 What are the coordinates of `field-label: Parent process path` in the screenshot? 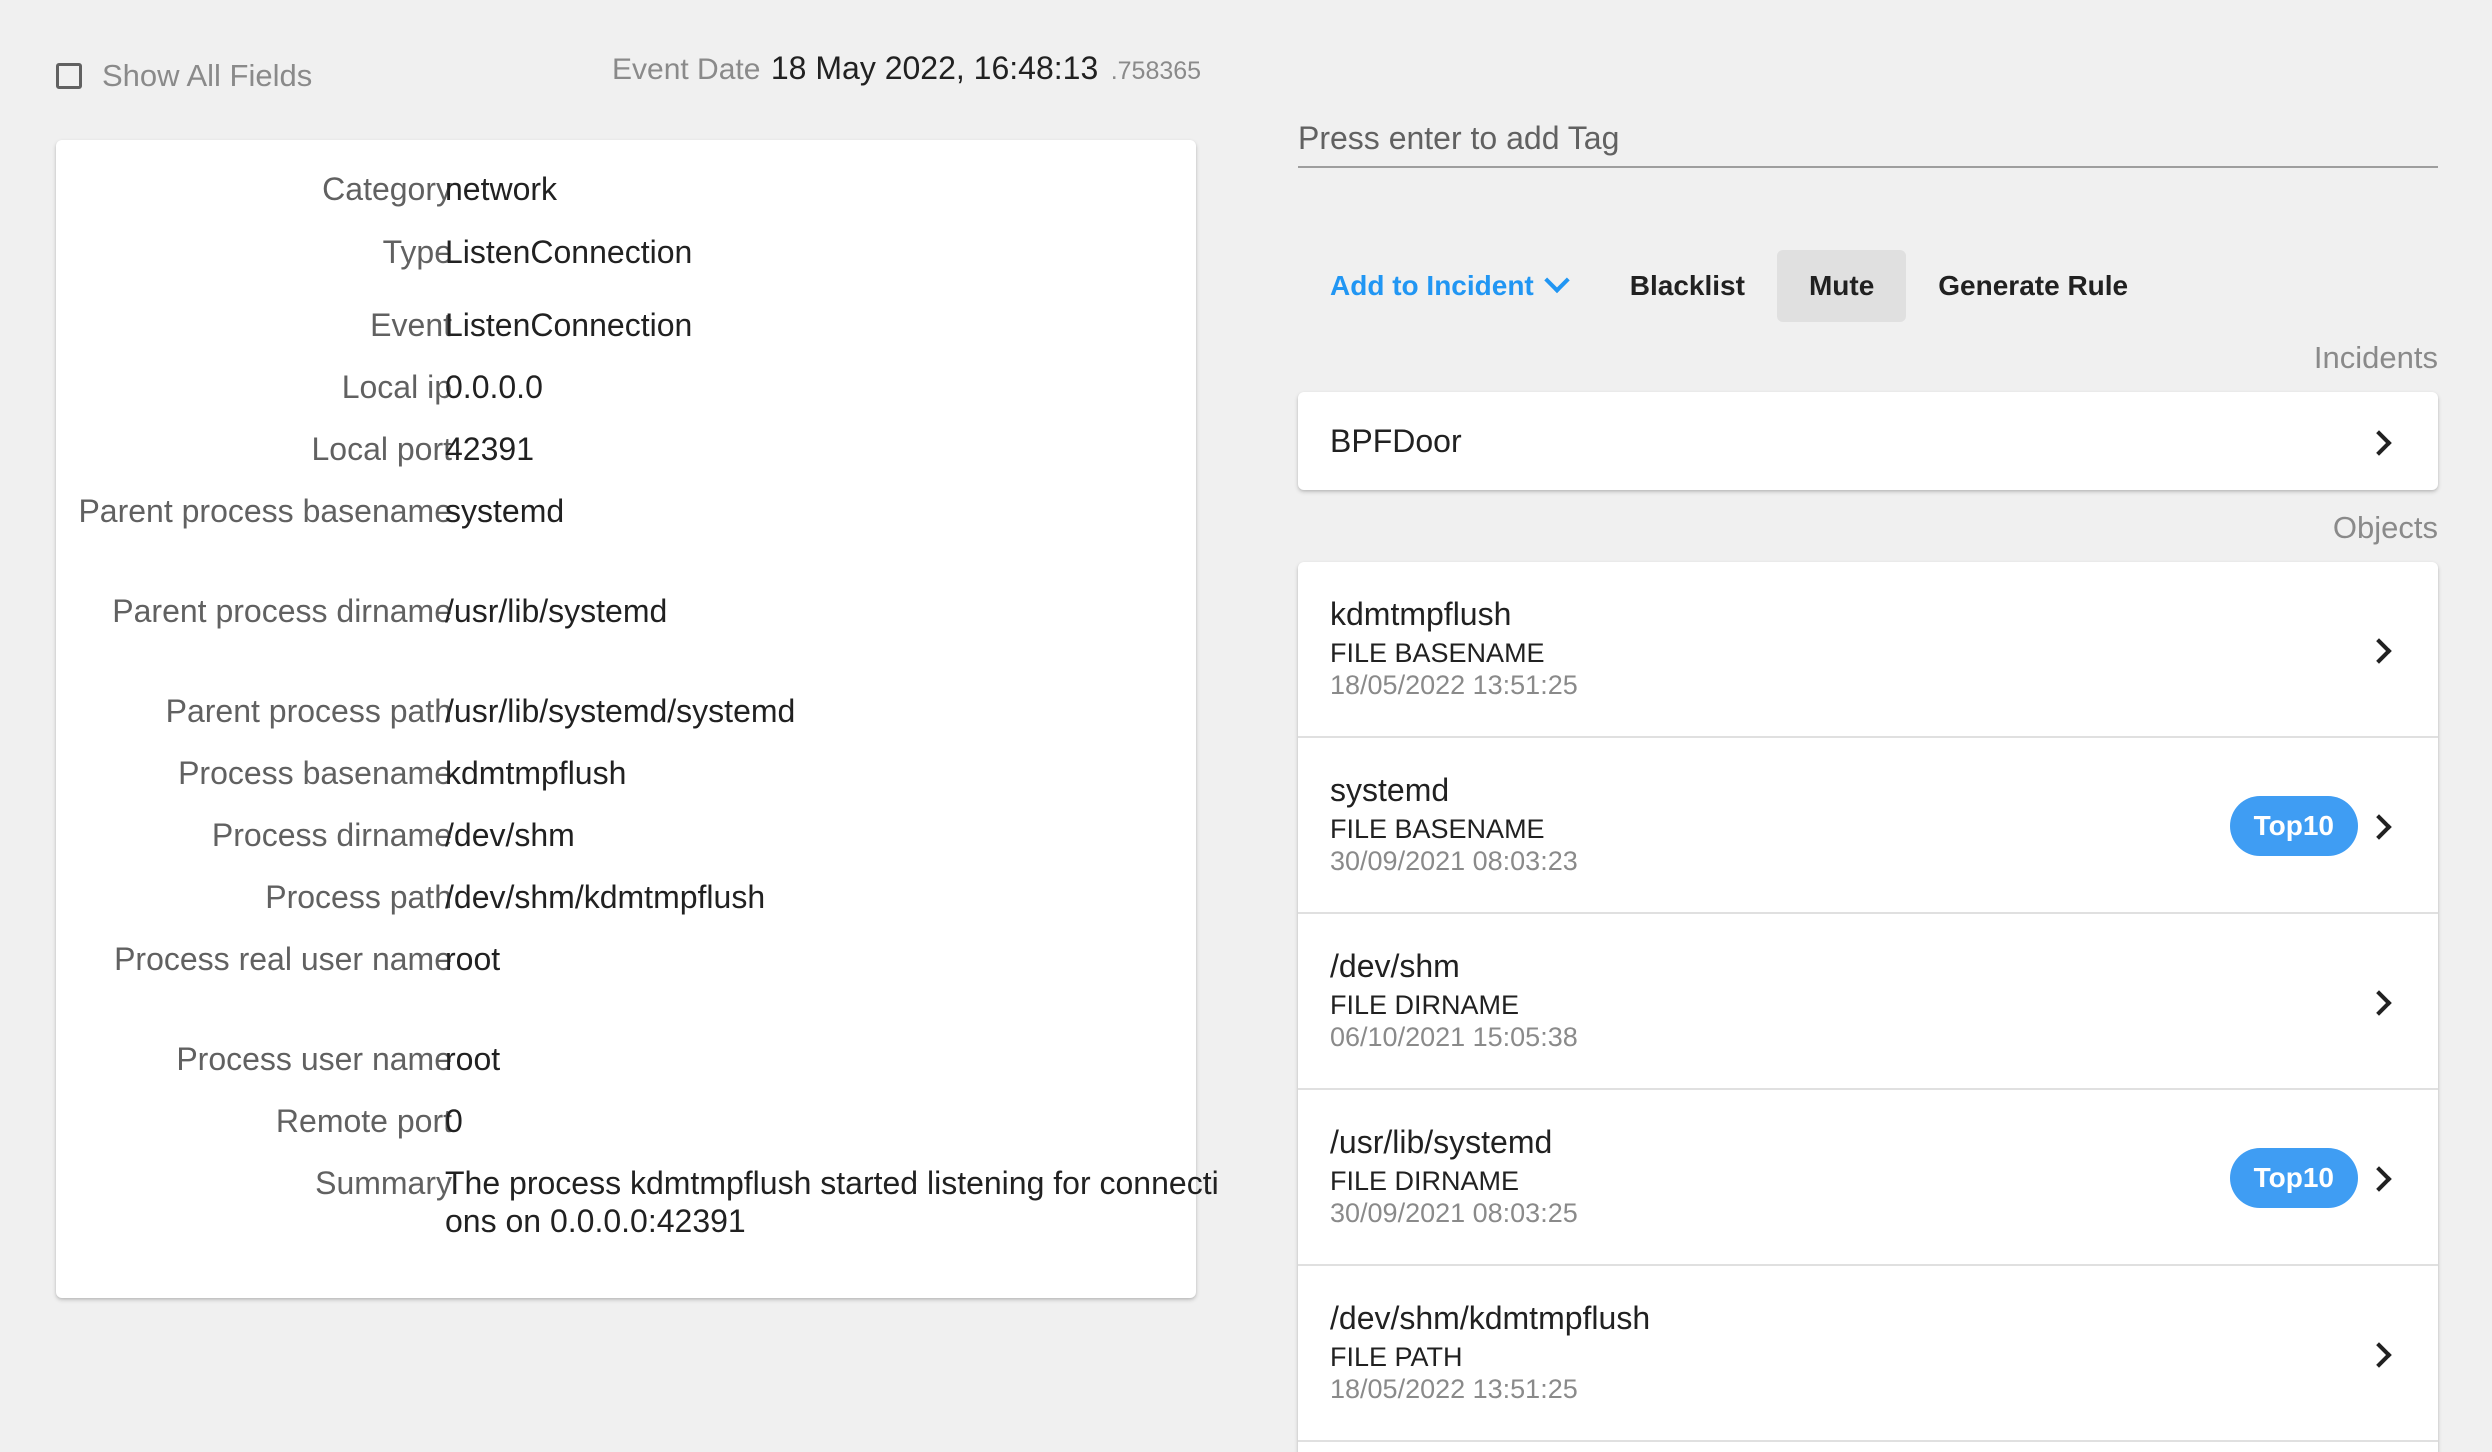 It's located at (308, 711).